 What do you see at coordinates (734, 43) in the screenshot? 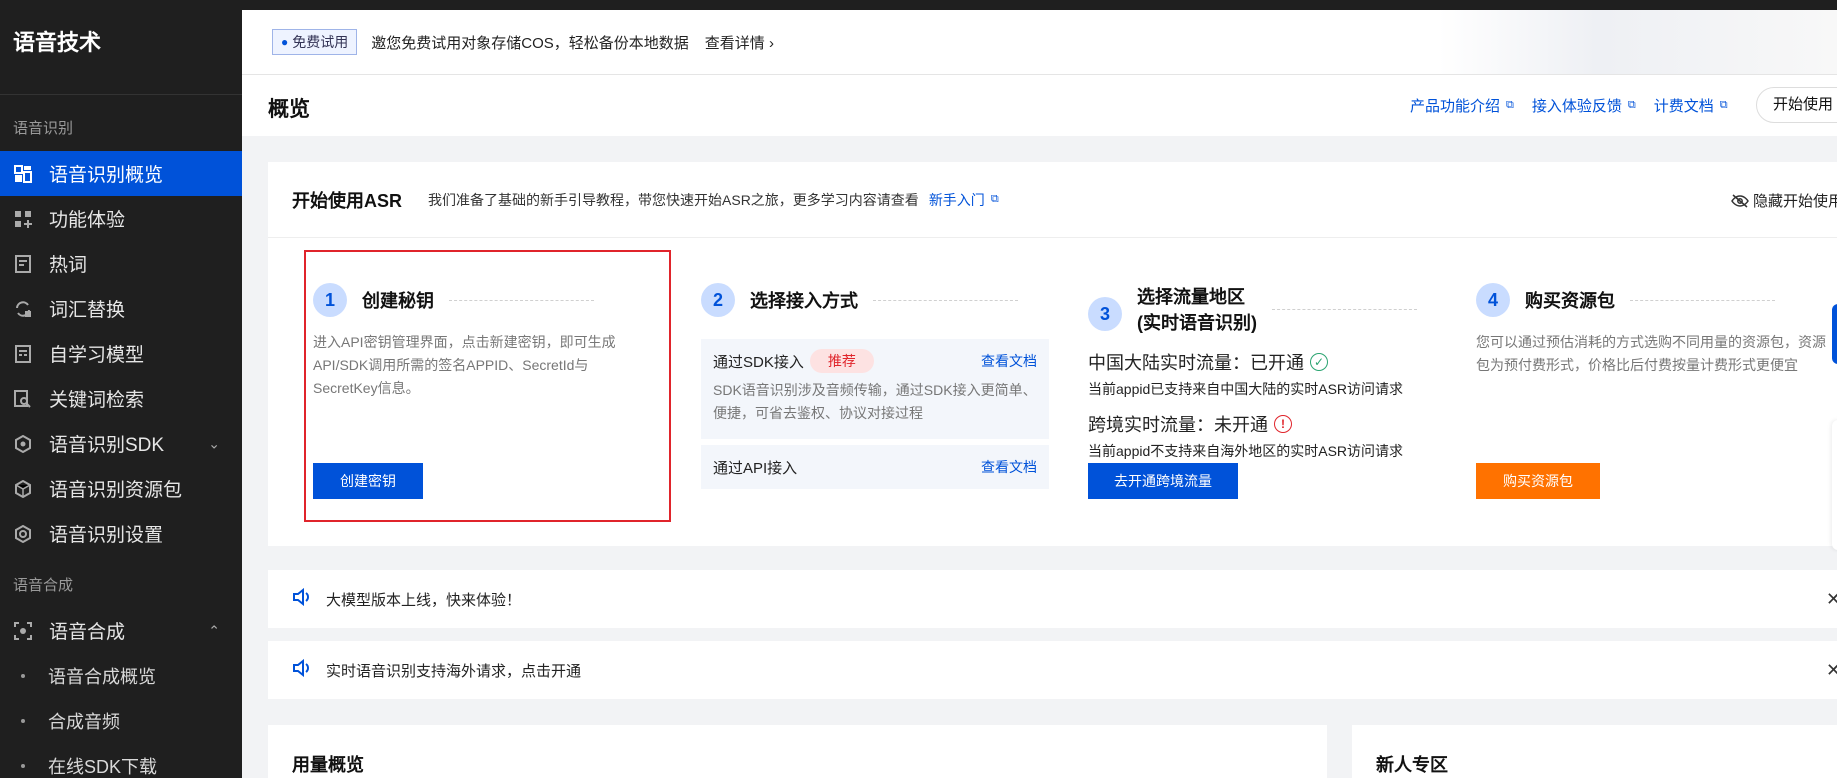
I see `banner-details-label: 查看详情` at bounding box center [734, 43].